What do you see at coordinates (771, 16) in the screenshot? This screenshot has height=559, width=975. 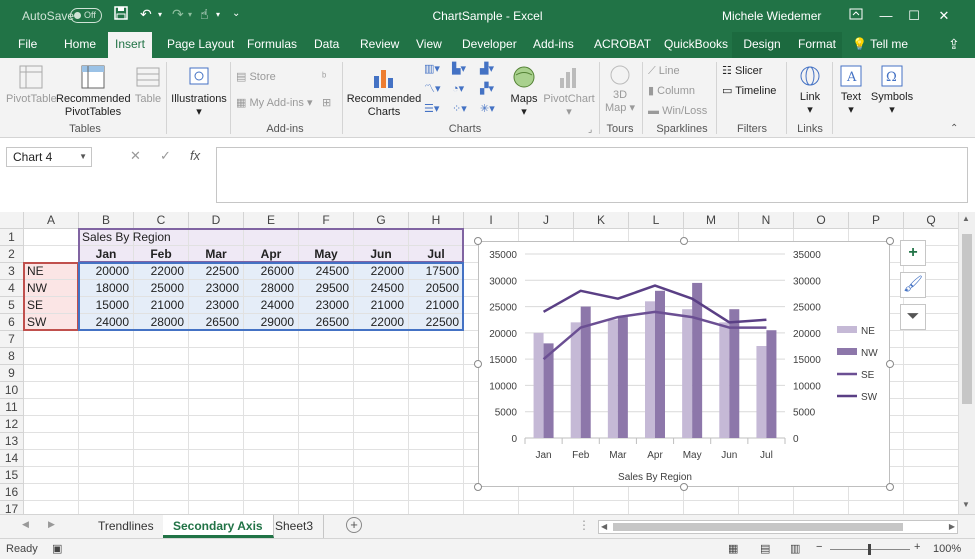 I see `user-name: Michele Wiedemer` at bounding box center [771, 16].